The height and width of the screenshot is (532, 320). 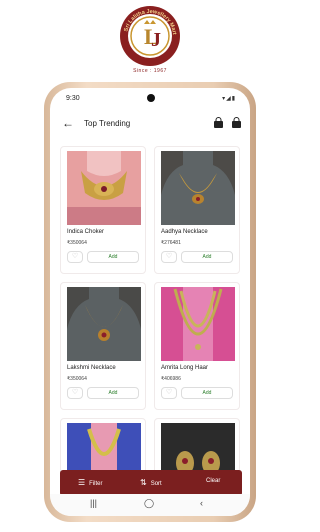 I want to click on filter-sort-bar: ☰ Filter ⇅ Sort Clear, so click(x=151, y=483).